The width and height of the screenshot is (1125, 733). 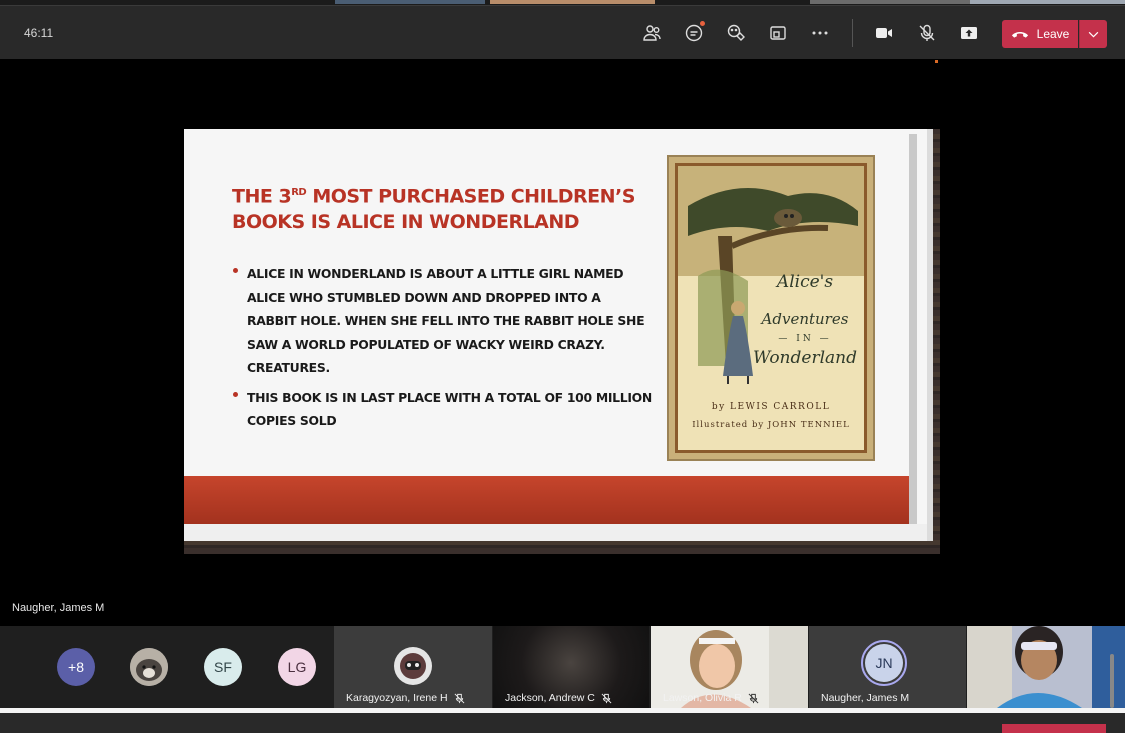 What do you see at coordinates (262, 196) in the screenshot?
I see `slide-title-part1: THE 3` at bounding box center [262, 196].